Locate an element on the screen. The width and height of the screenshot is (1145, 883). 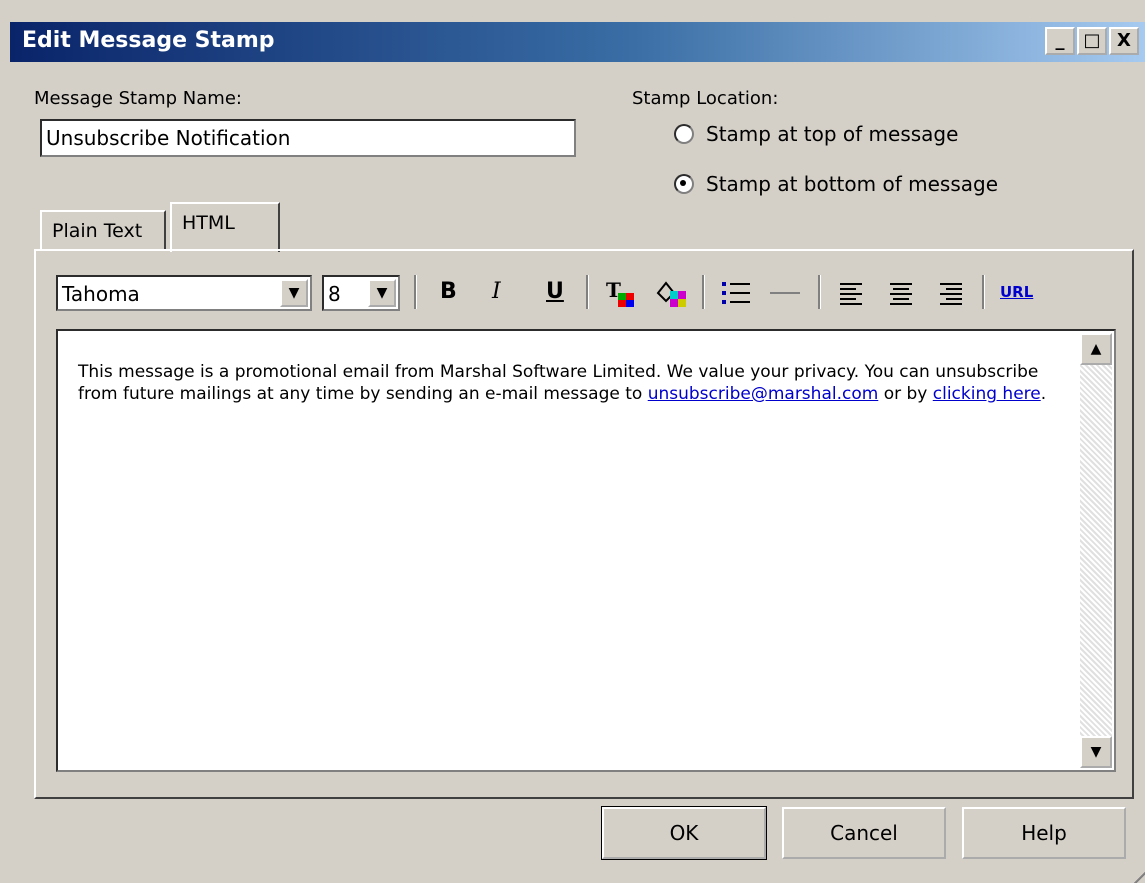
size-value: 8 is located at coordinates (334, 294).